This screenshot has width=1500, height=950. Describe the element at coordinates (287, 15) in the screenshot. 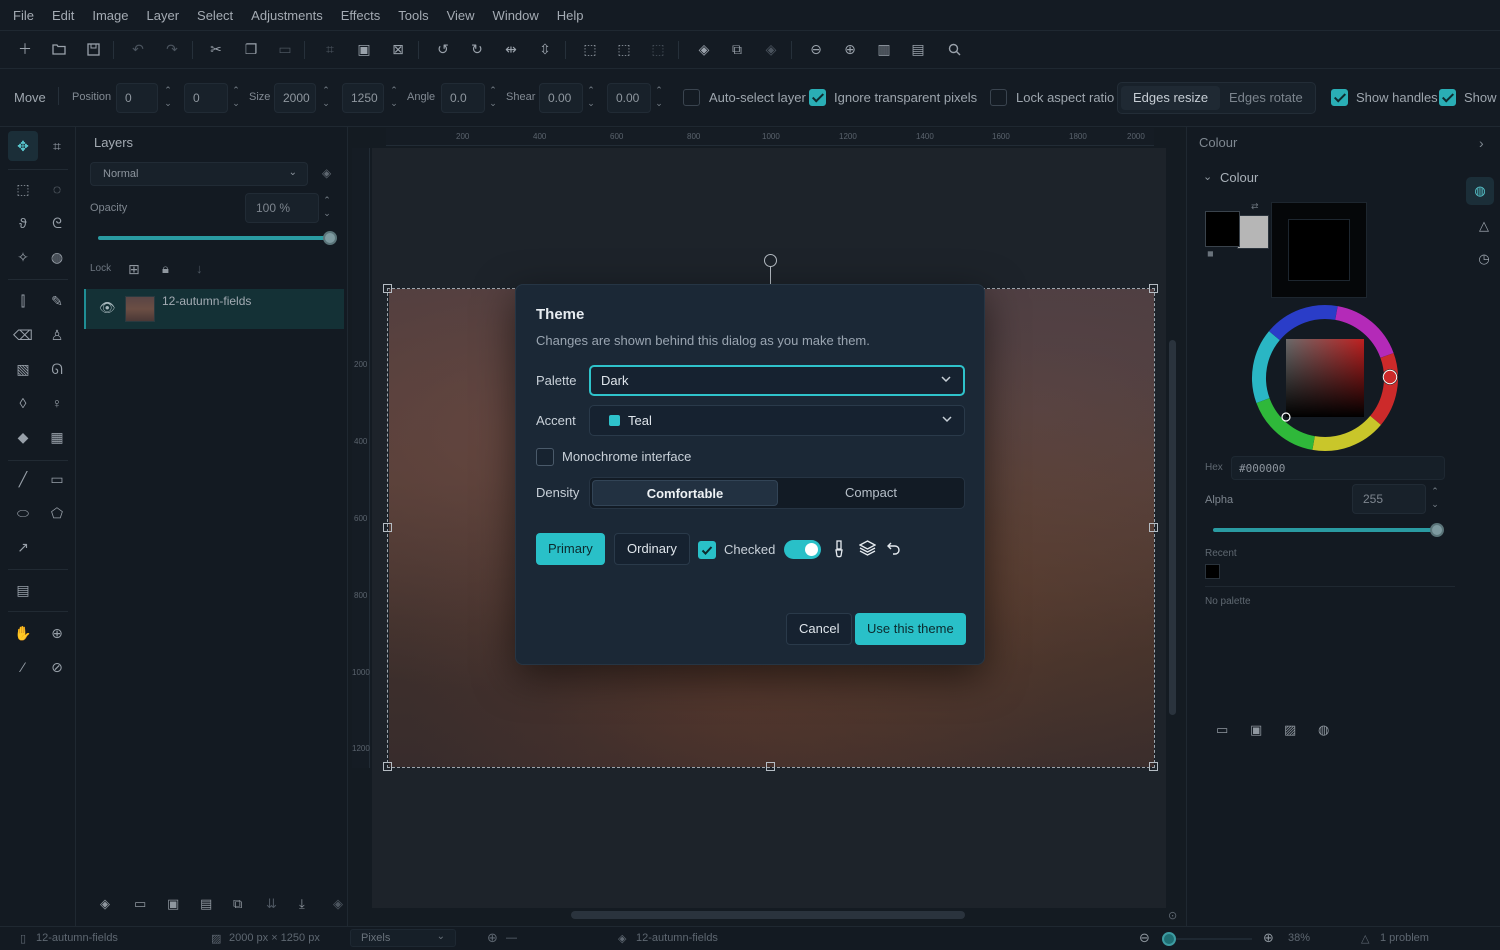

I see `menu-adjustments: Adjustments` at that location.